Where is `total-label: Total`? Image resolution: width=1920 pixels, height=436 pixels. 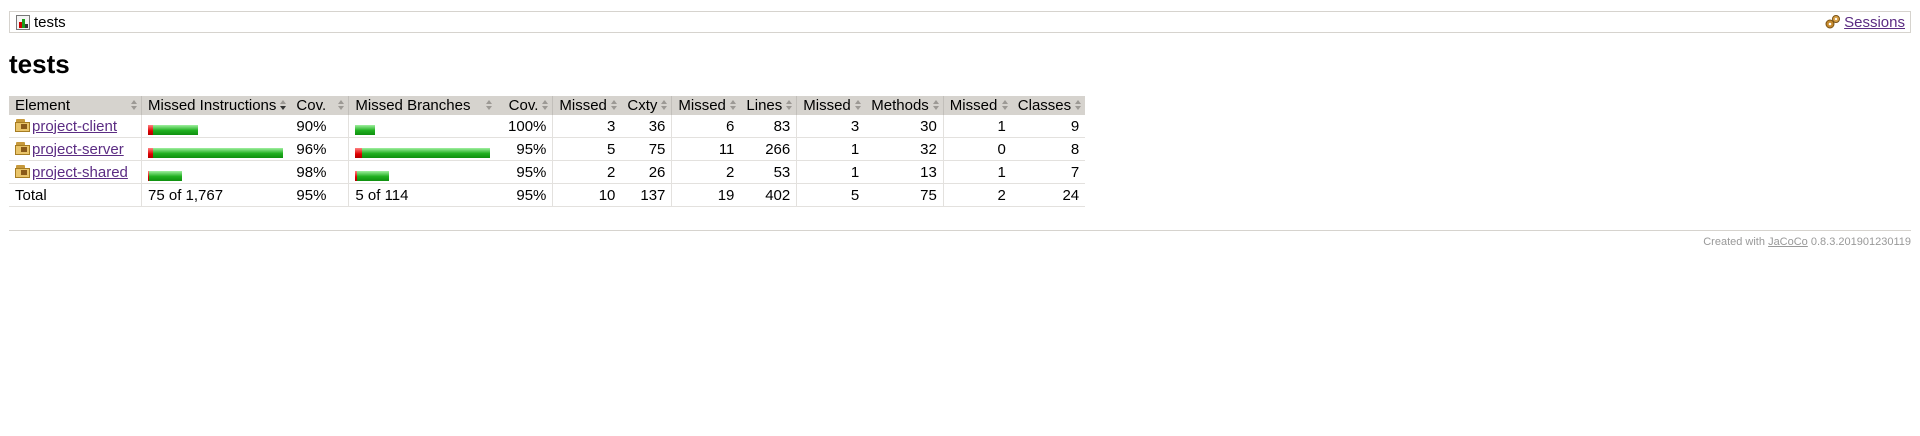
total-label: Total is located at coordinates (75, 195).